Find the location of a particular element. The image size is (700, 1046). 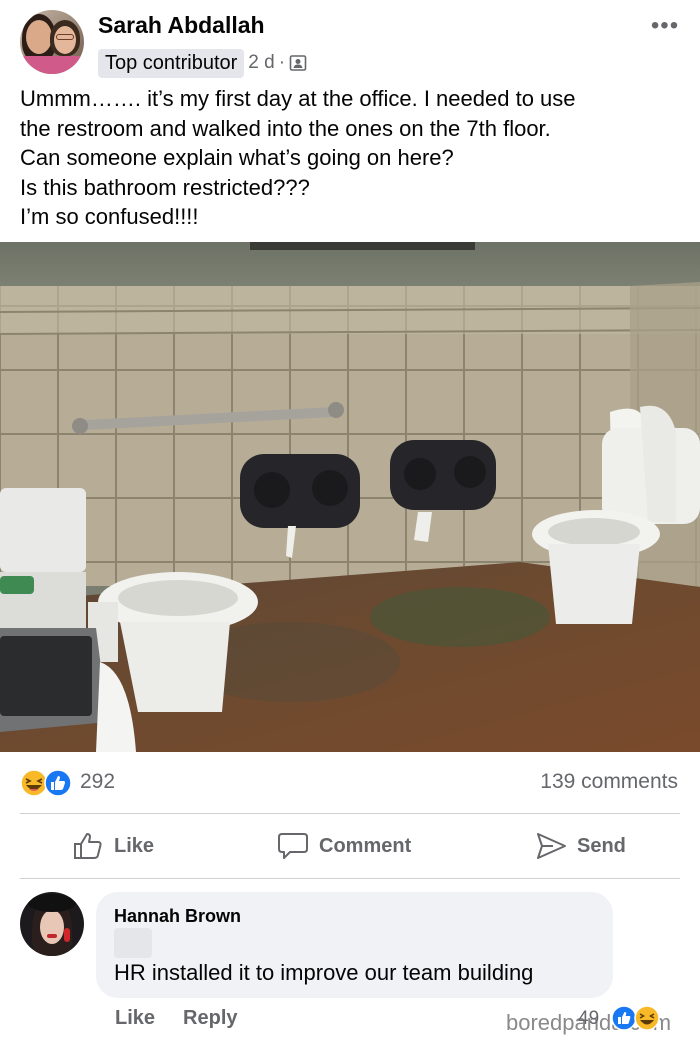

send-label: Send is located at coordinates (601, 845).